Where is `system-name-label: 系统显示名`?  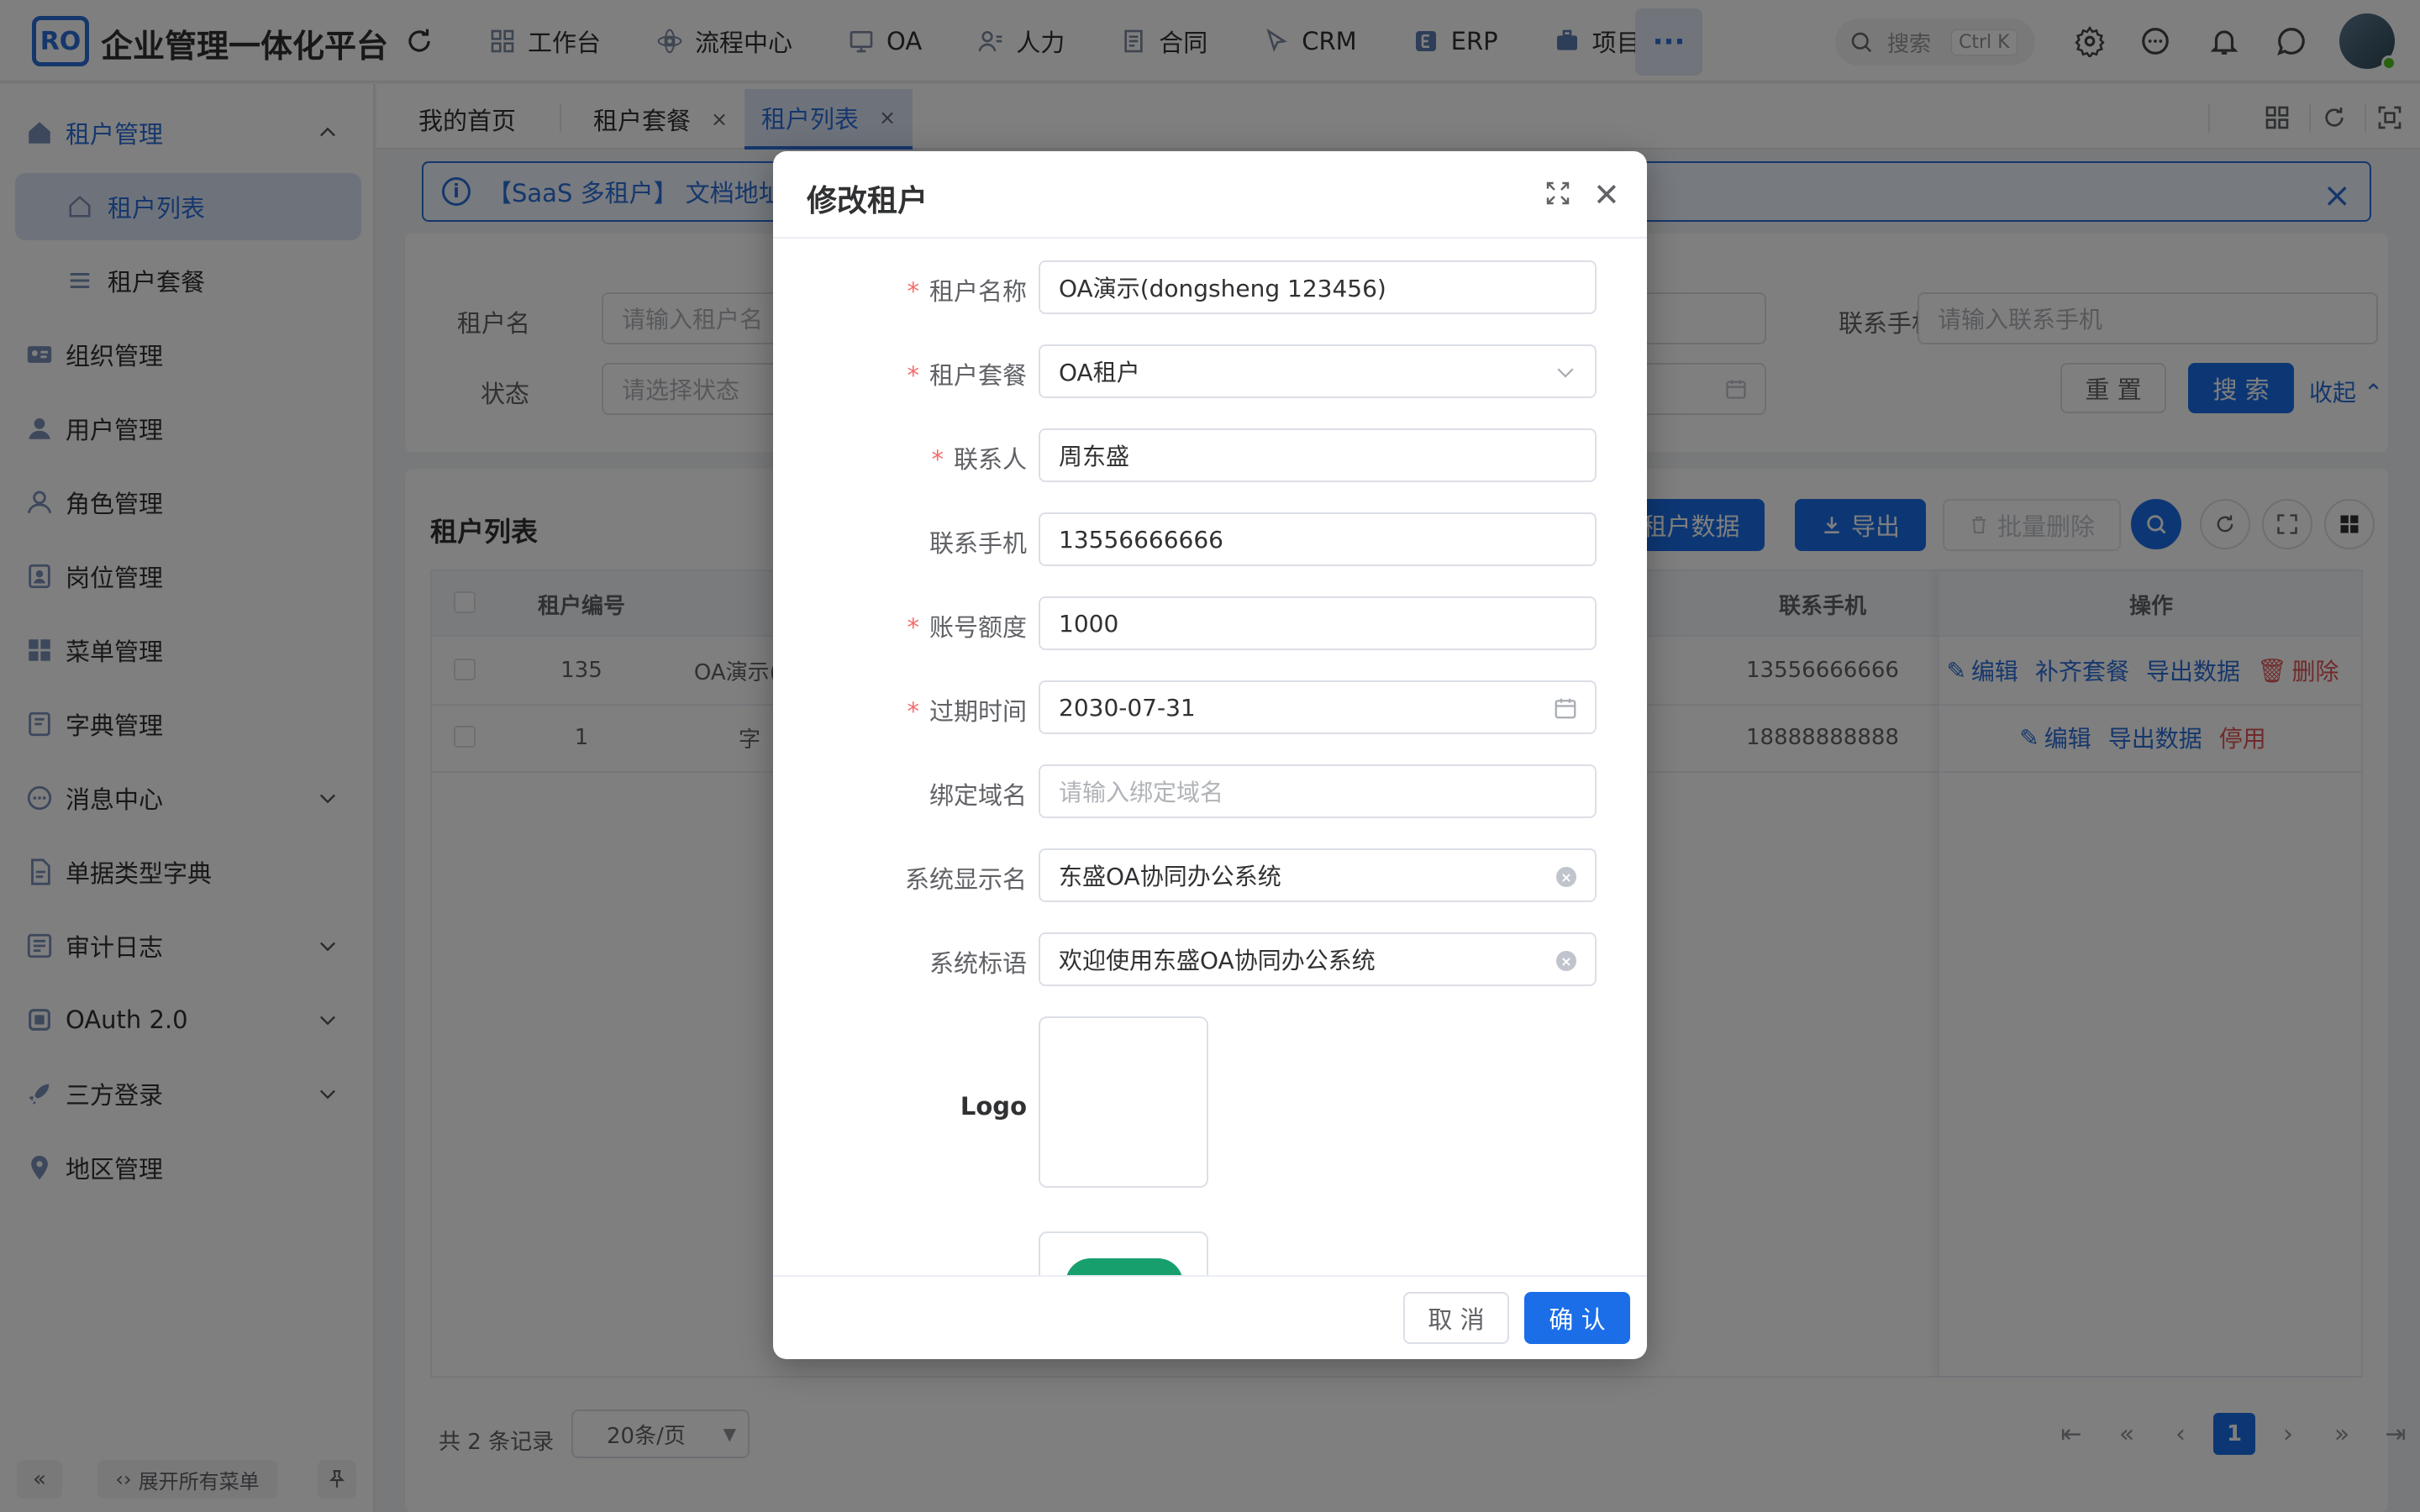 system-name-label: 系统显示名 is located at coordinates (965, 879).